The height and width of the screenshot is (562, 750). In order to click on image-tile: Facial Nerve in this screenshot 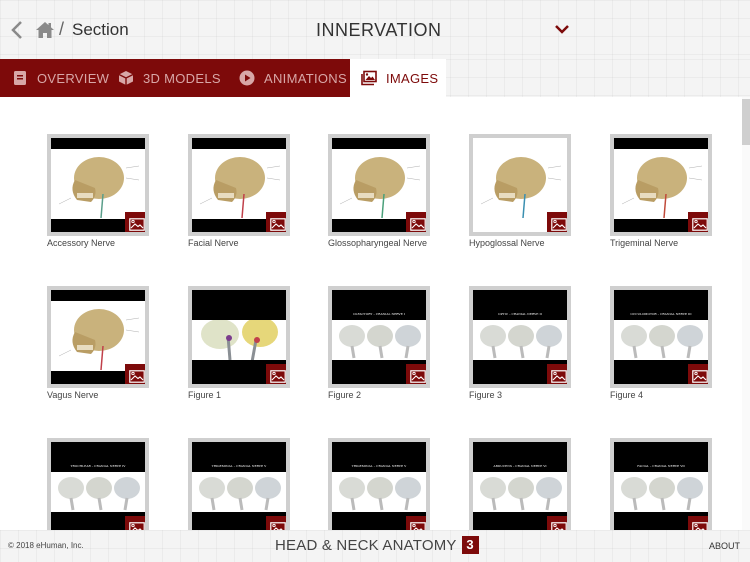, I will do `click(239, 191)`.